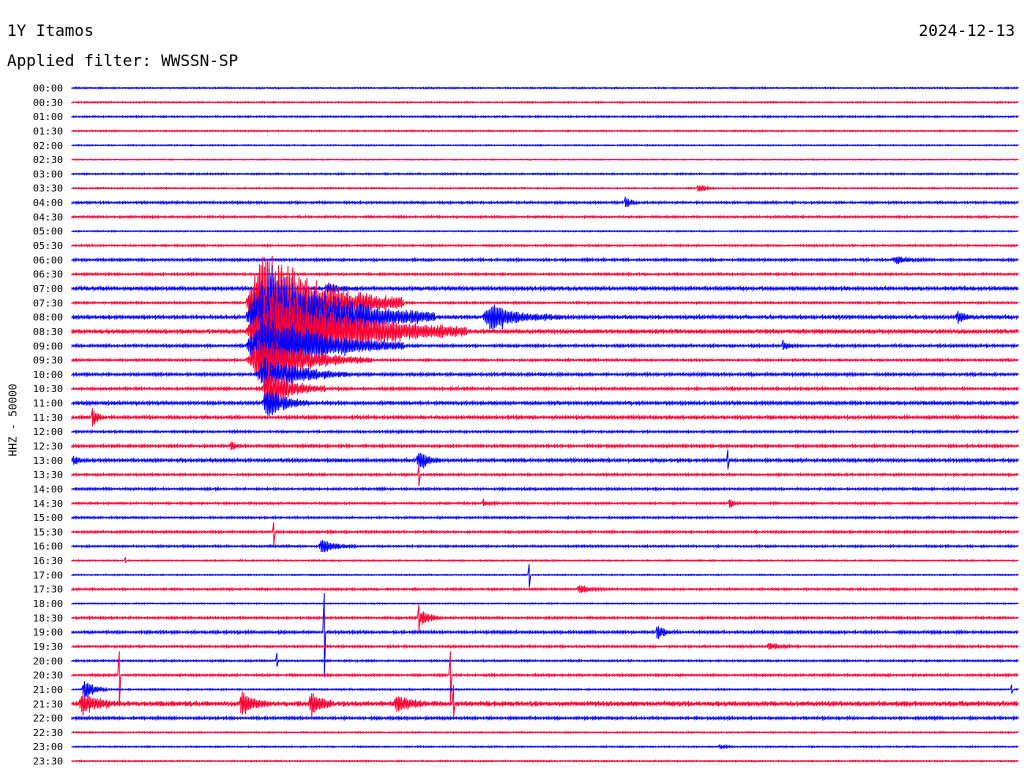  What do you see at coordinates (48, 232) in the screenshot?
I see `row-time-label: 05:00` at bounding box center [48, 232].